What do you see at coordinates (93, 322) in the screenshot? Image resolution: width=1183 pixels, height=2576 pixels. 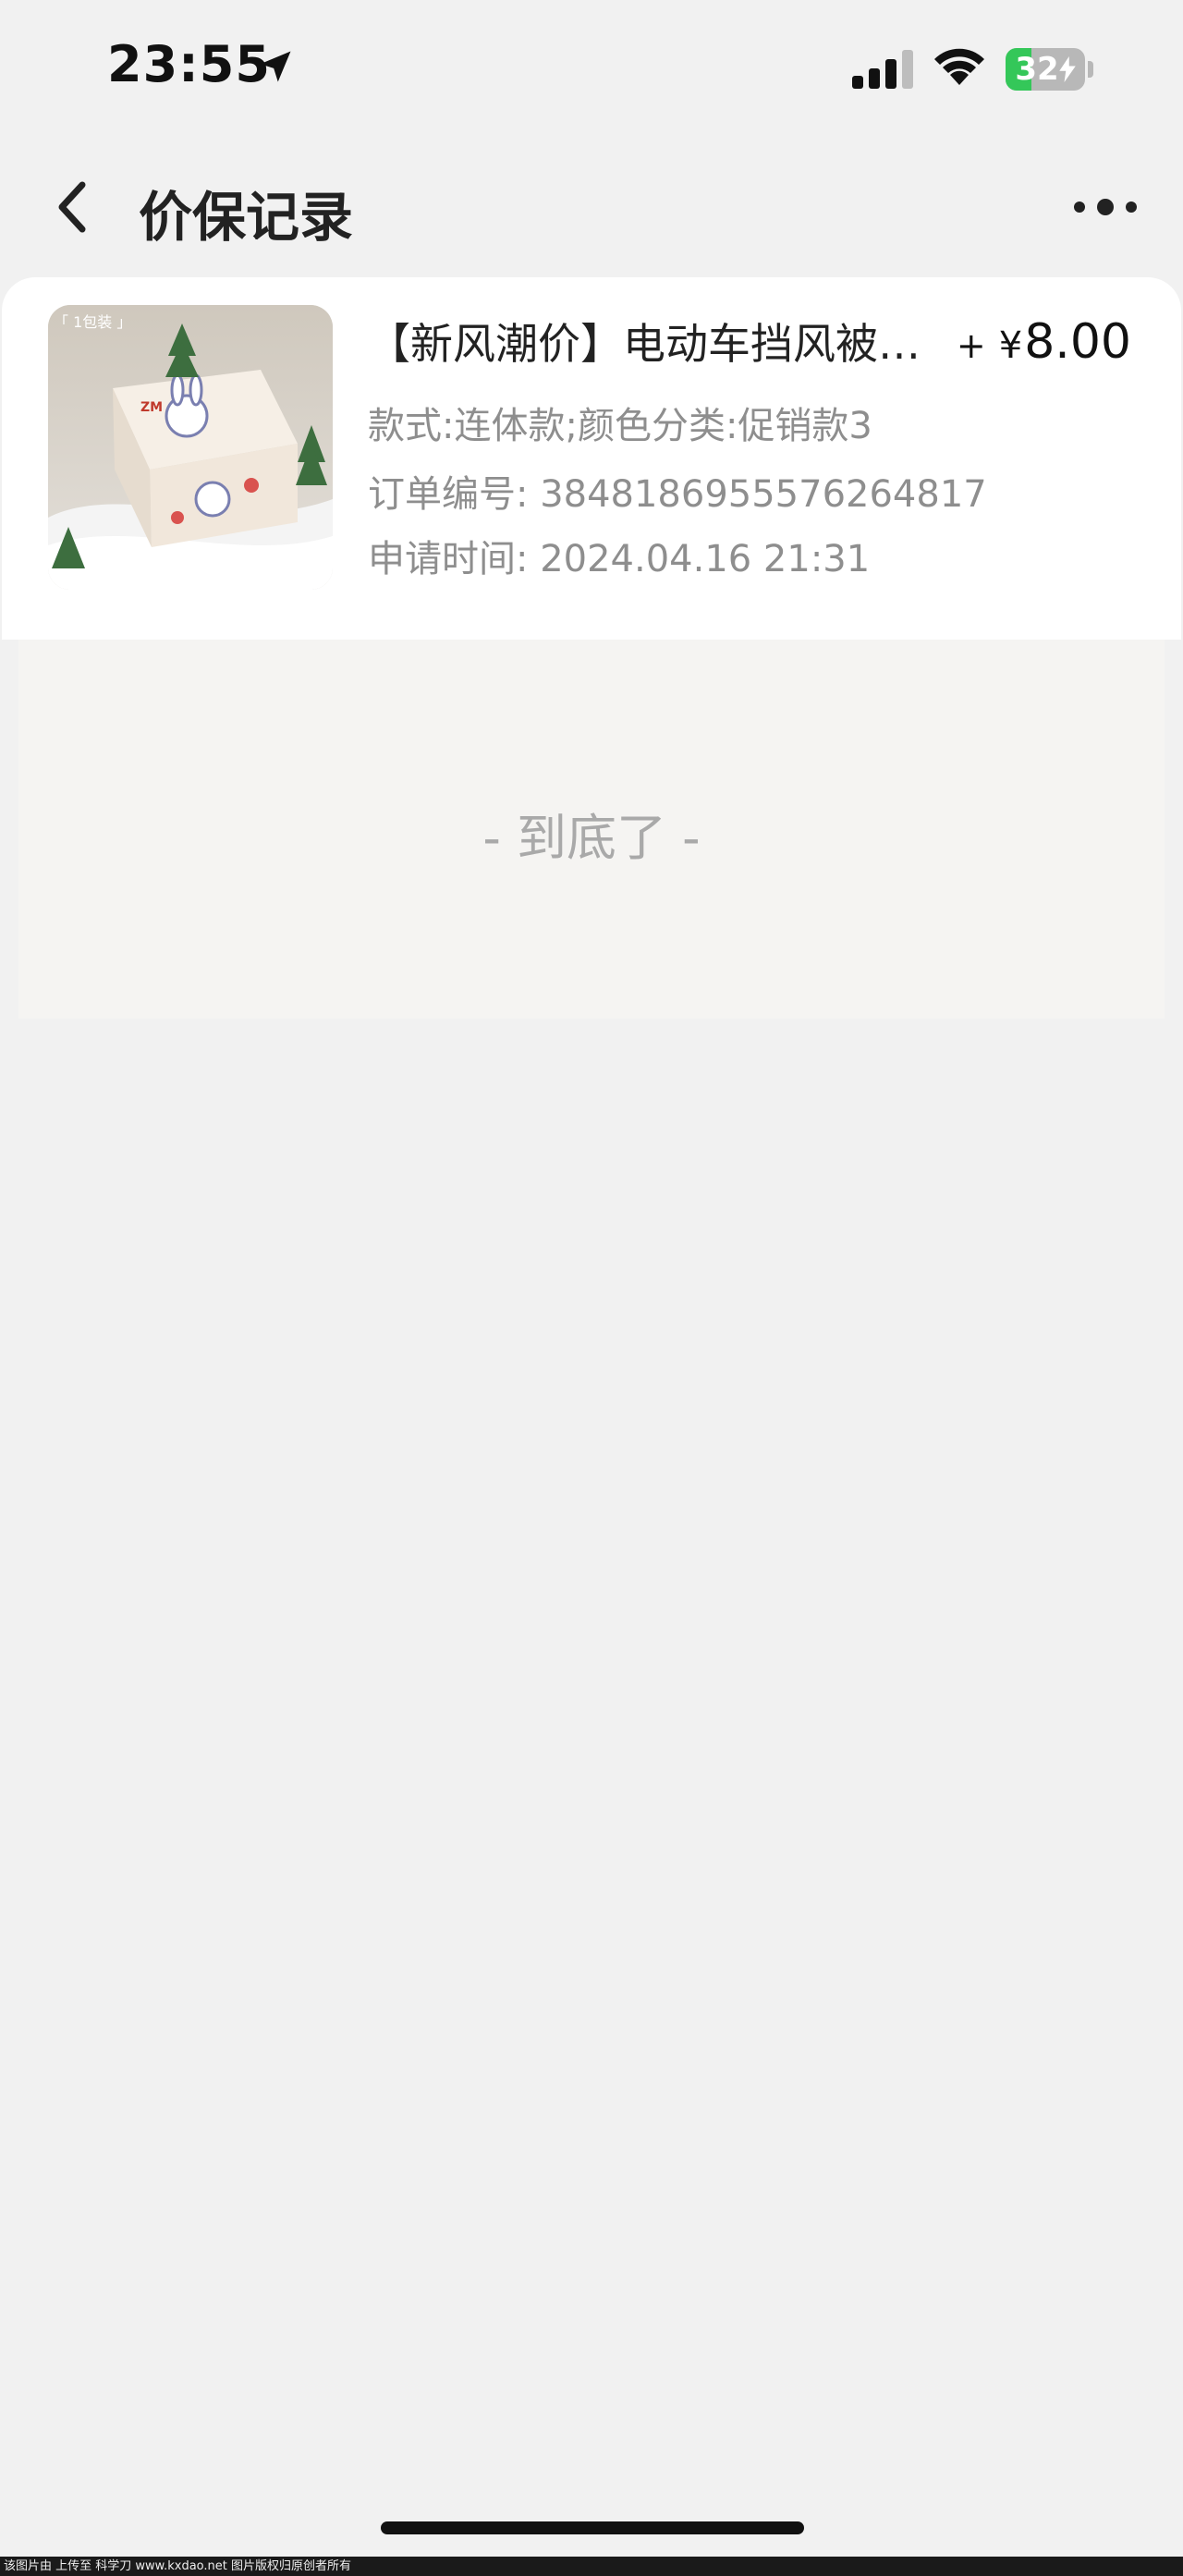 I see `thumb-tag: 「 1包装 」` at bounding box center [93, 322].